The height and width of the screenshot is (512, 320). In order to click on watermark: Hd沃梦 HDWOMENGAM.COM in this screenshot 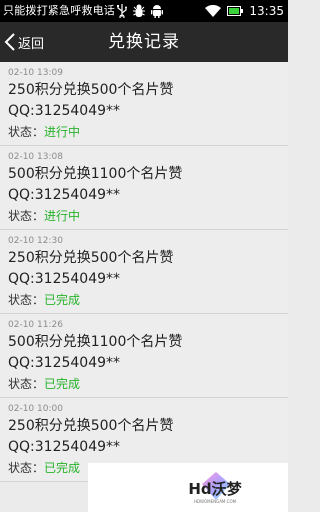, I will do `click(188, 487)`.